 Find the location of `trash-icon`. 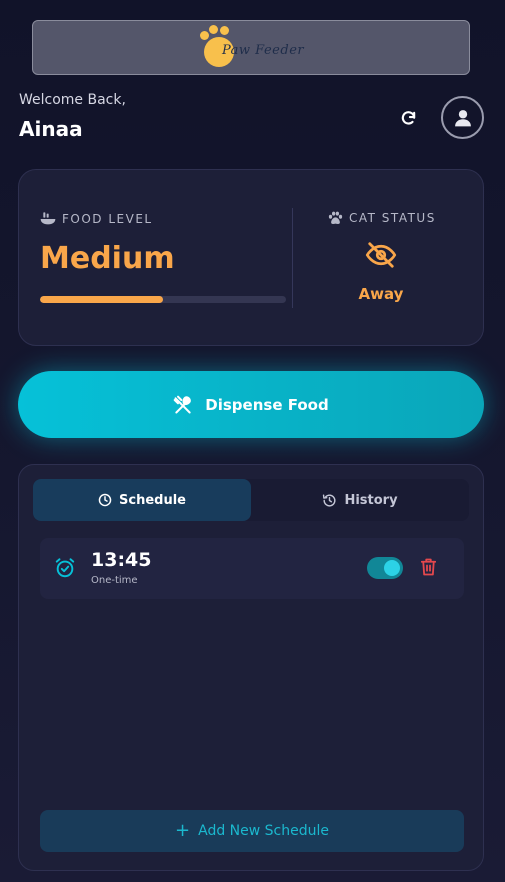

trash-icon is located at coordinates (428, 567).